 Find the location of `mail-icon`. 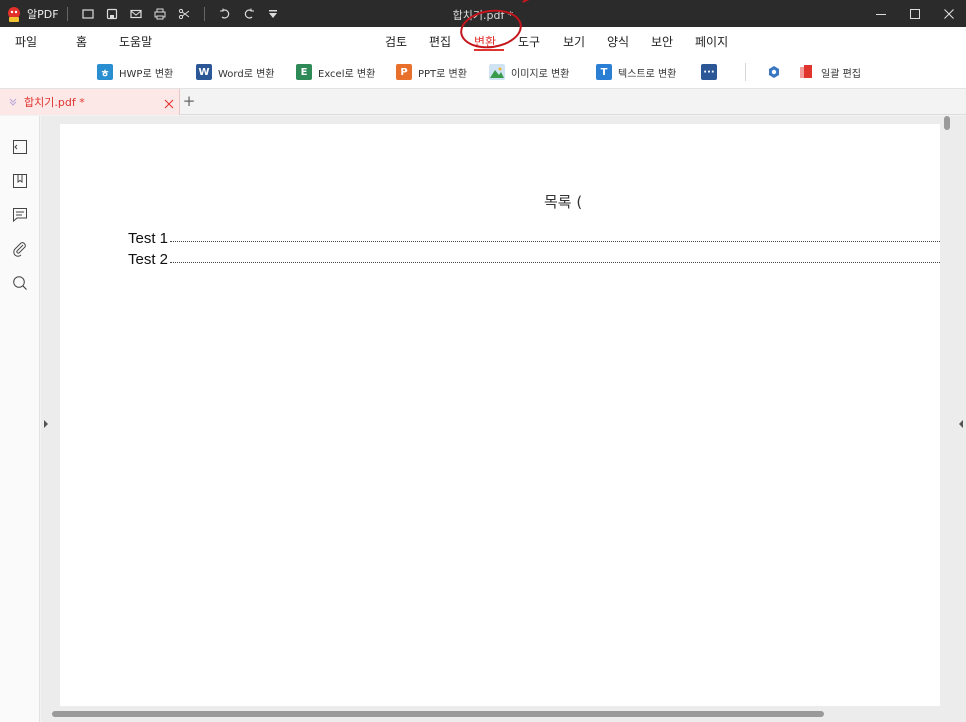

mail-icon is located at coordinates (136, 13).